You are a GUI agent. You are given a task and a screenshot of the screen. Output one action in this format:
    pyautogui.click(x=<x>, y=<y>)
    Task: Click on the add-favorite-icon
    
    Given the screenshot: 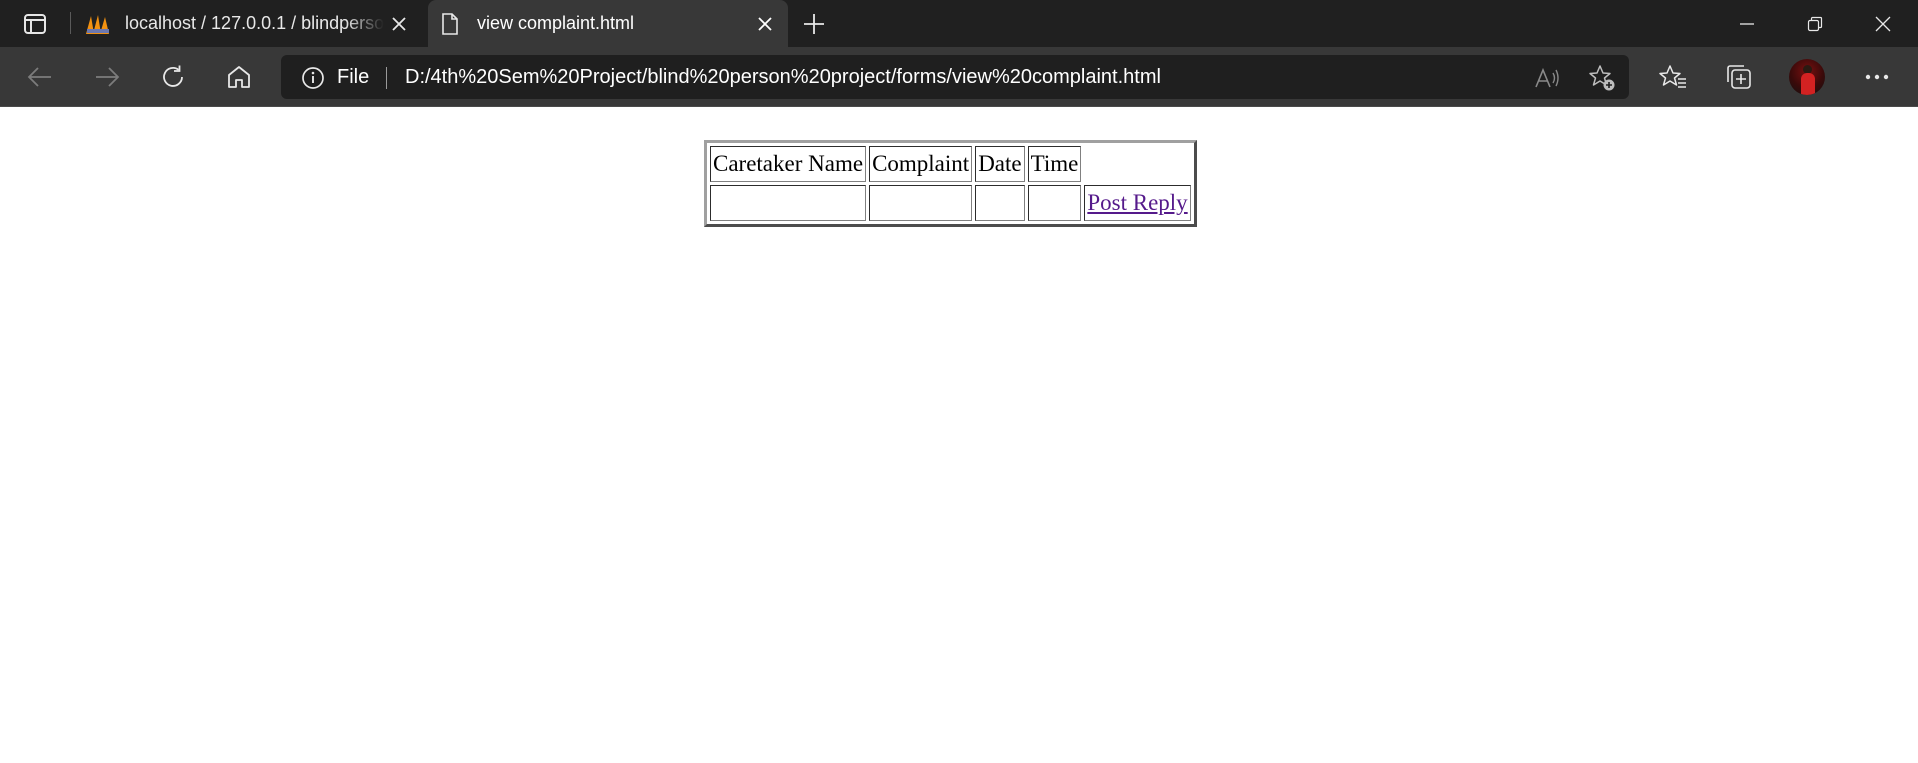 What is the action you would take?
    pyautogui.click(x=1602, y=78)
    